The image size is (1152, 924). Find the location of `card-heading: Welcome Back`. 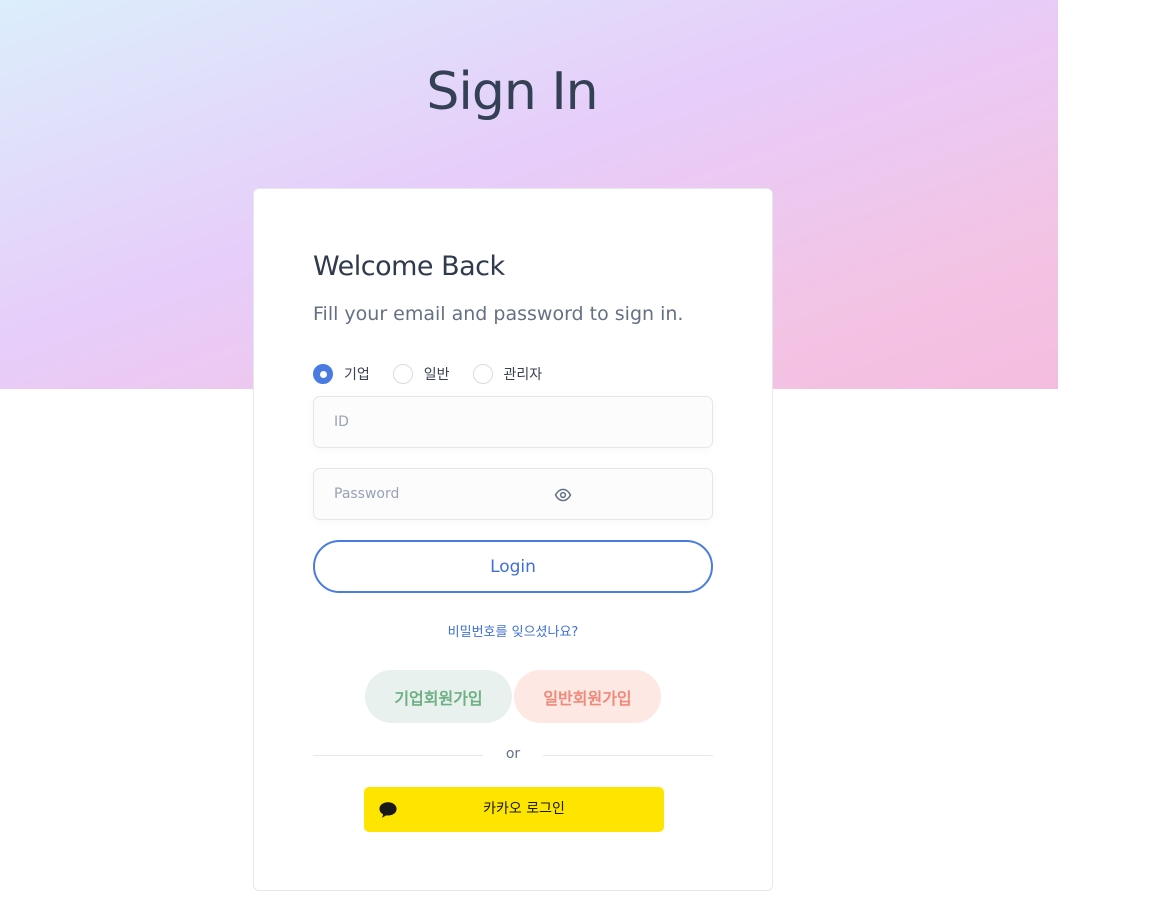

card-heading: Welcome Back is located at coordinates (409, 266).